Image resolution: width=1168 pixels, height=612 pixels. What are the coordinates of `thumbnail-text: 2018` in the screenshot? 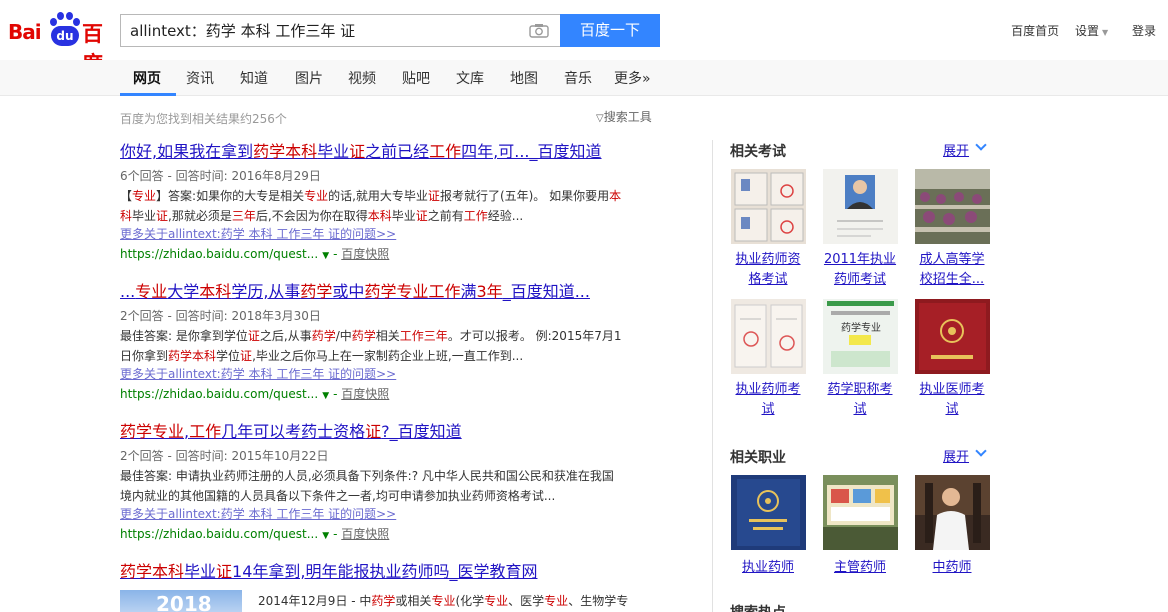 It's located at (184, 602).